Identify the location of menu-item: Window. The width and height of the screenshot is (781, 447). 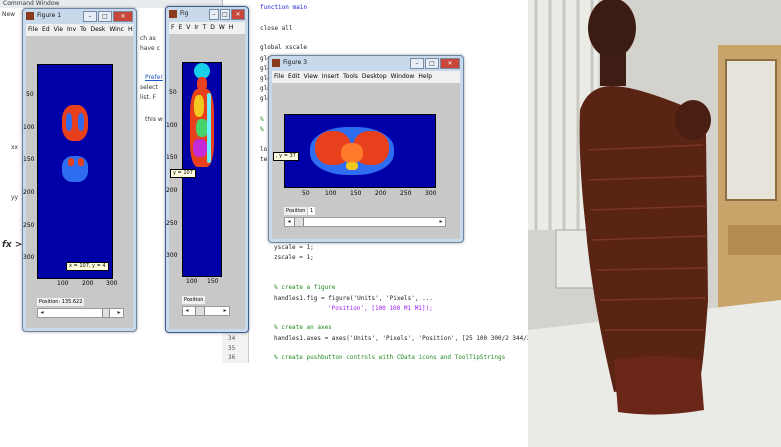
(403, 76).